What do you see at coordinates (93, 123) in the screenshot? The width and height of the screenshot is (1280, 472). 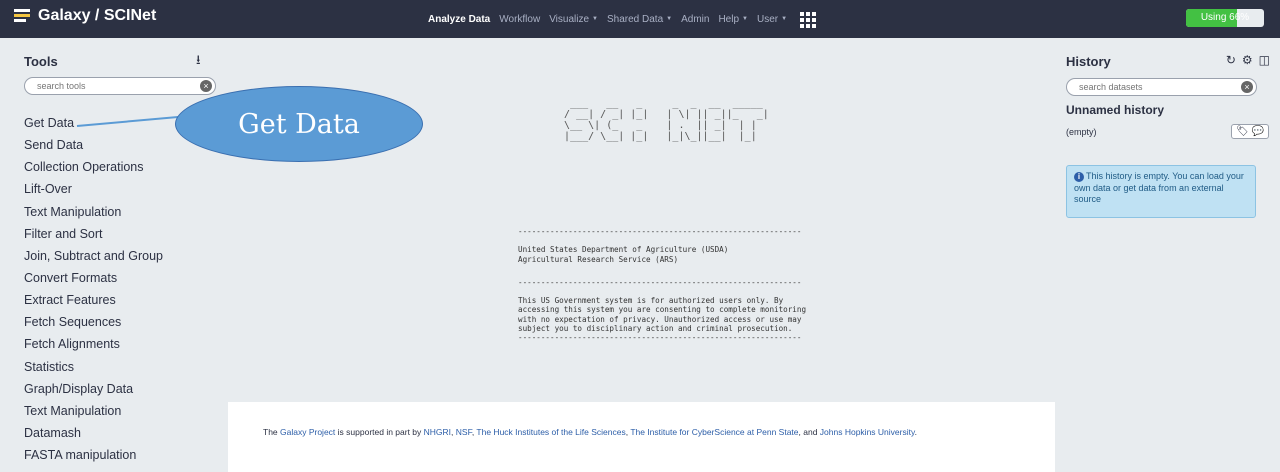 I see `tool-section: Get Data` at bounding box center [93, 123].